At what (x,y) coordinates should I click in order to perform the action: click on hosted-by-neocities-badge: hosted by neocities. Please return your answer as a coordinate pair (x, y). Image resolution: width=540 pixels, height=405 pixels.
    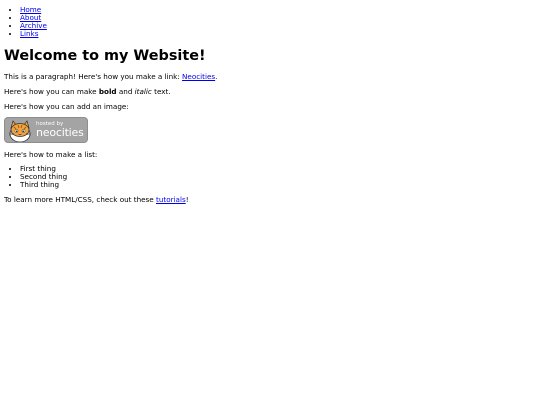
    Looking at the image, I should click on (46, 130).